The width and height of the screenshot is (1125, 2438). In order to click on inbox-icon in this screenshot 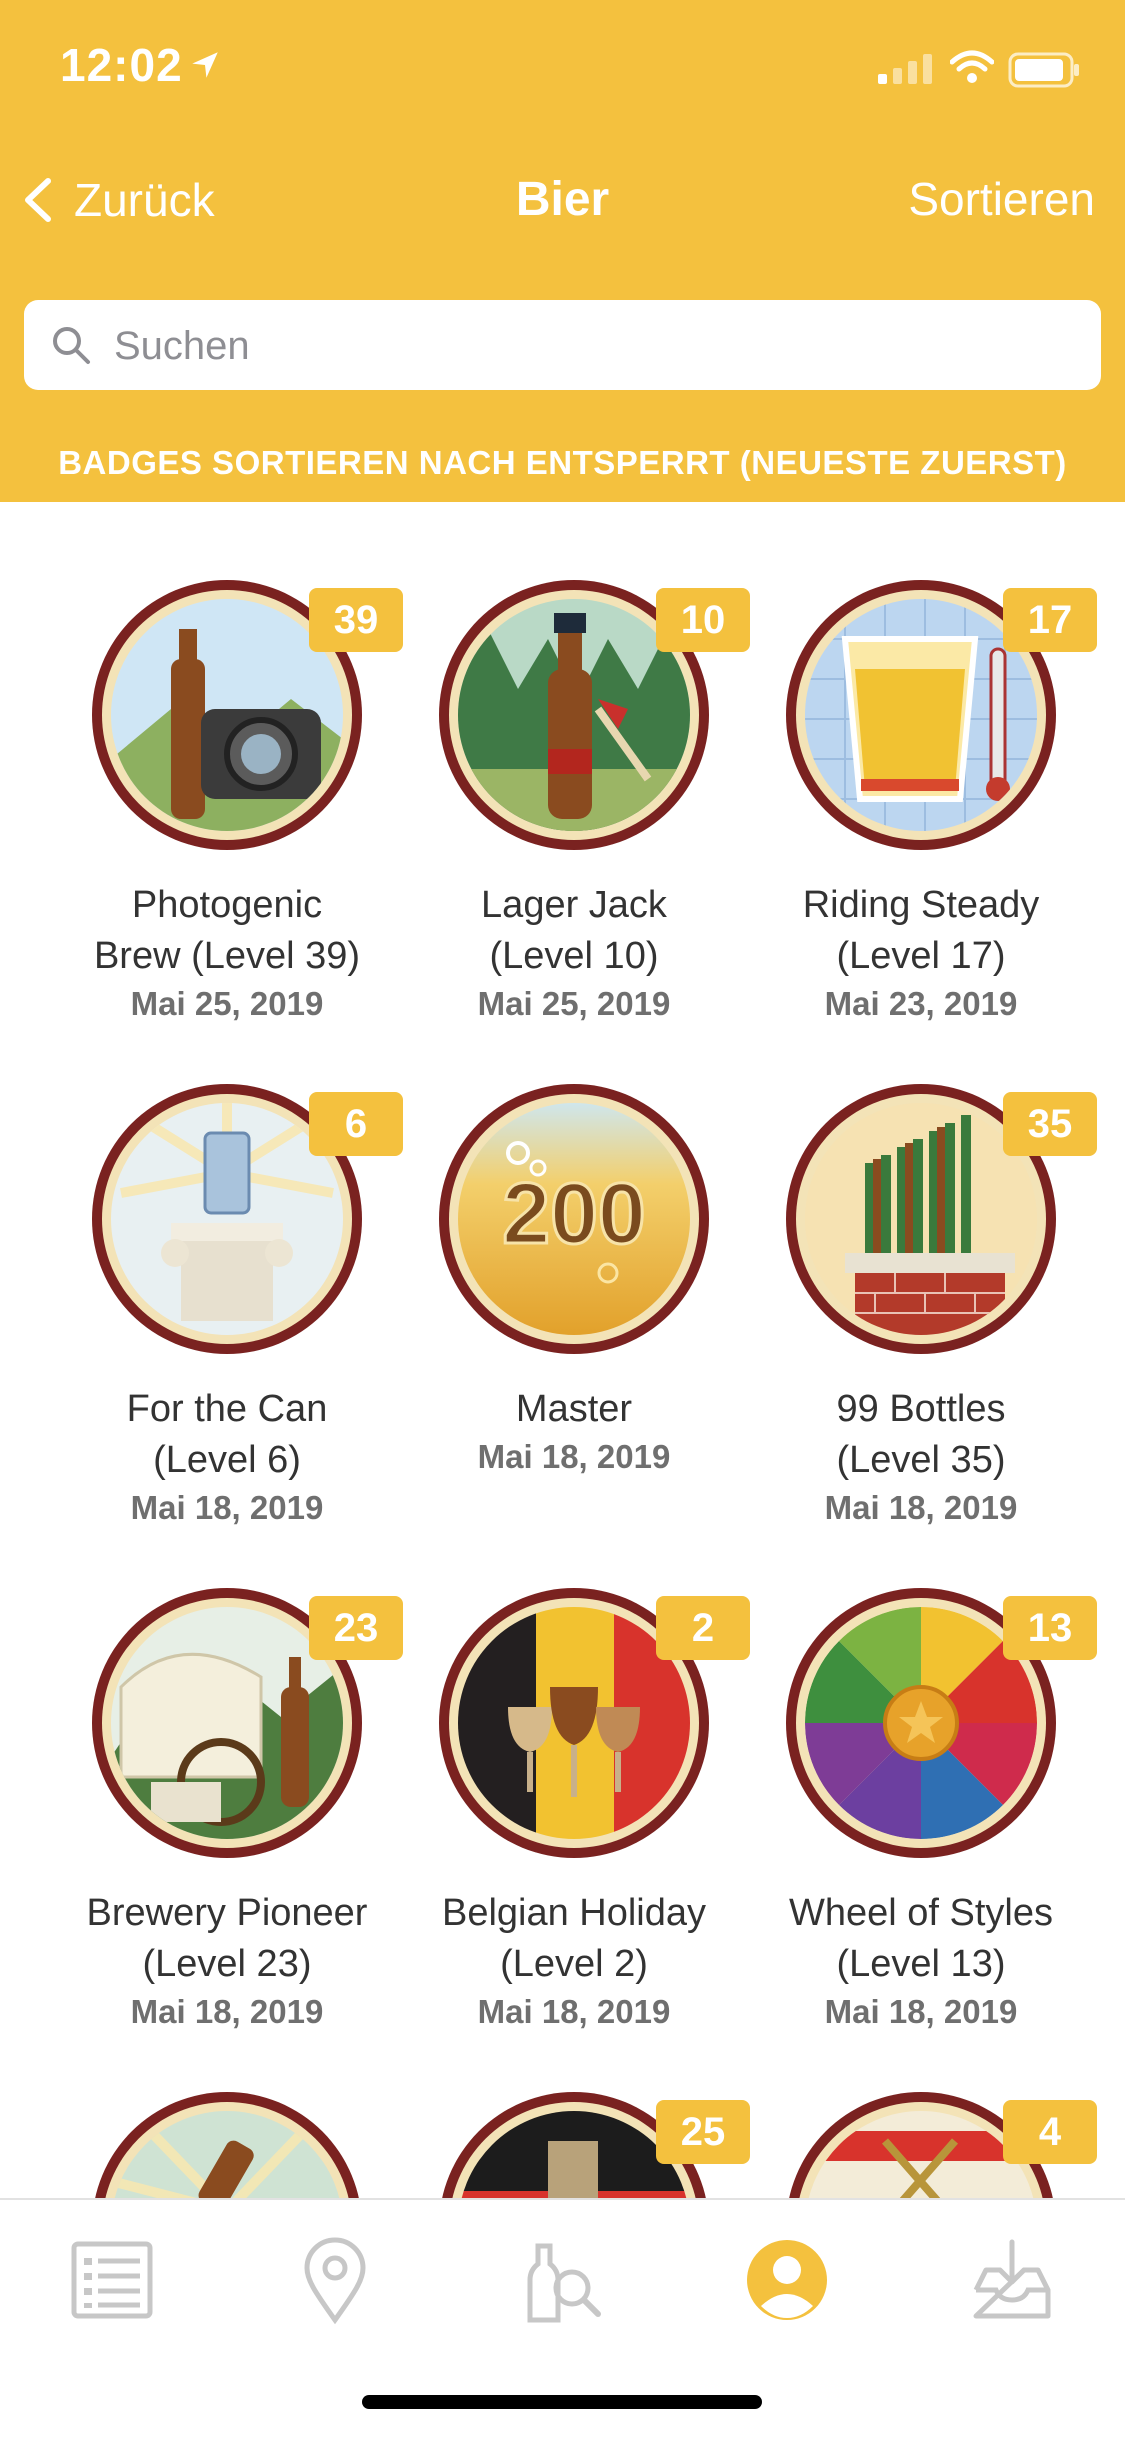, I will do `click(1012, 2280)`.